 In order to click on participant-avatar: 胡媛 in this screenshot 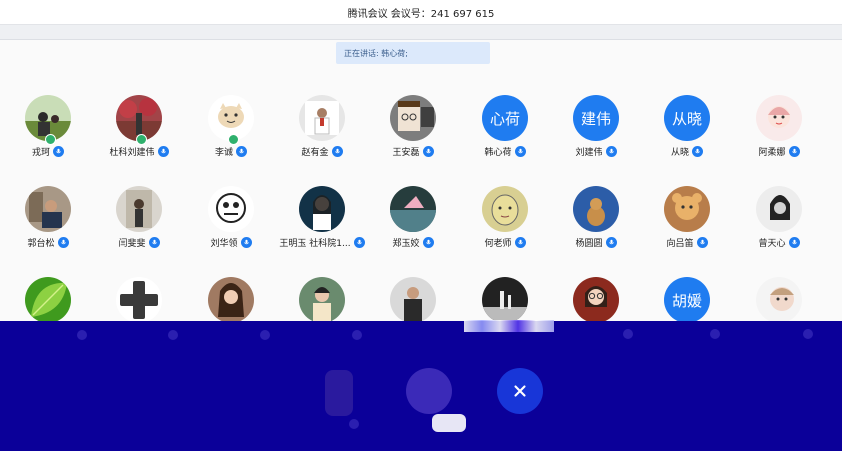, I will do `click(687, 300)`.